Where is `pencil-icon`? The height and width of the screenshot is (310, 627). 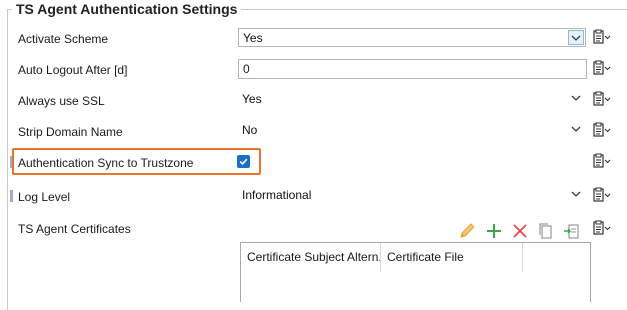
pencil-icon is located at coordinates (467, 231).